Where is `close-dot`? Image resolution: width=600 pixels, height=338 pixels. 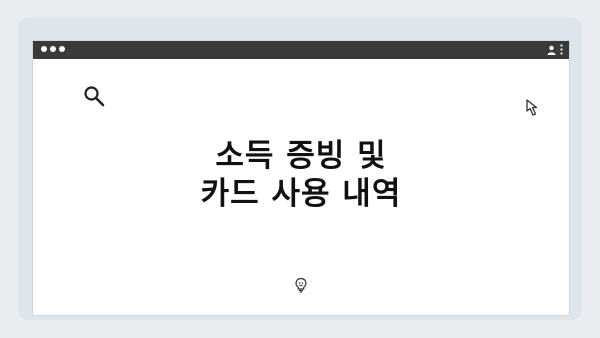 close-dot is located at coordinates (44, 49).